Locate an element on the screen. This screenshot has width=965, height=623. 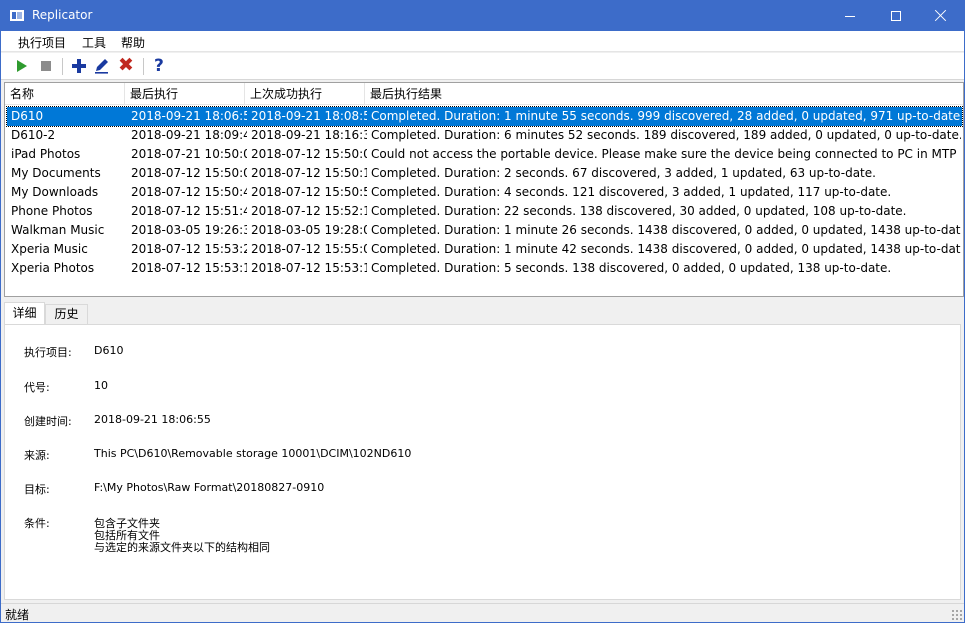
cell-last-run: 2018-07-21 10:50:08 is located at coordinates (189, 154).